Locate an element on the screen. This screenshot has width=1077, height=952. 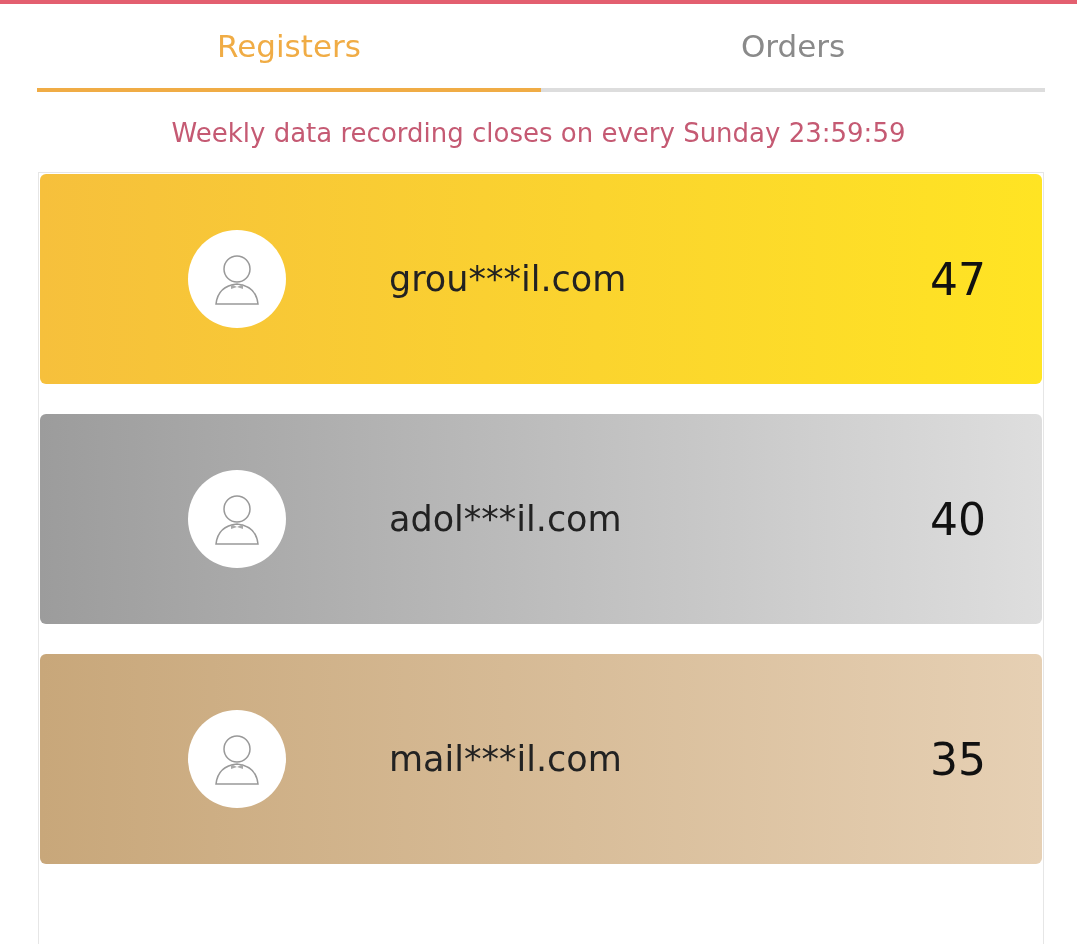
score: 47 is located at coordinates (958, 279).